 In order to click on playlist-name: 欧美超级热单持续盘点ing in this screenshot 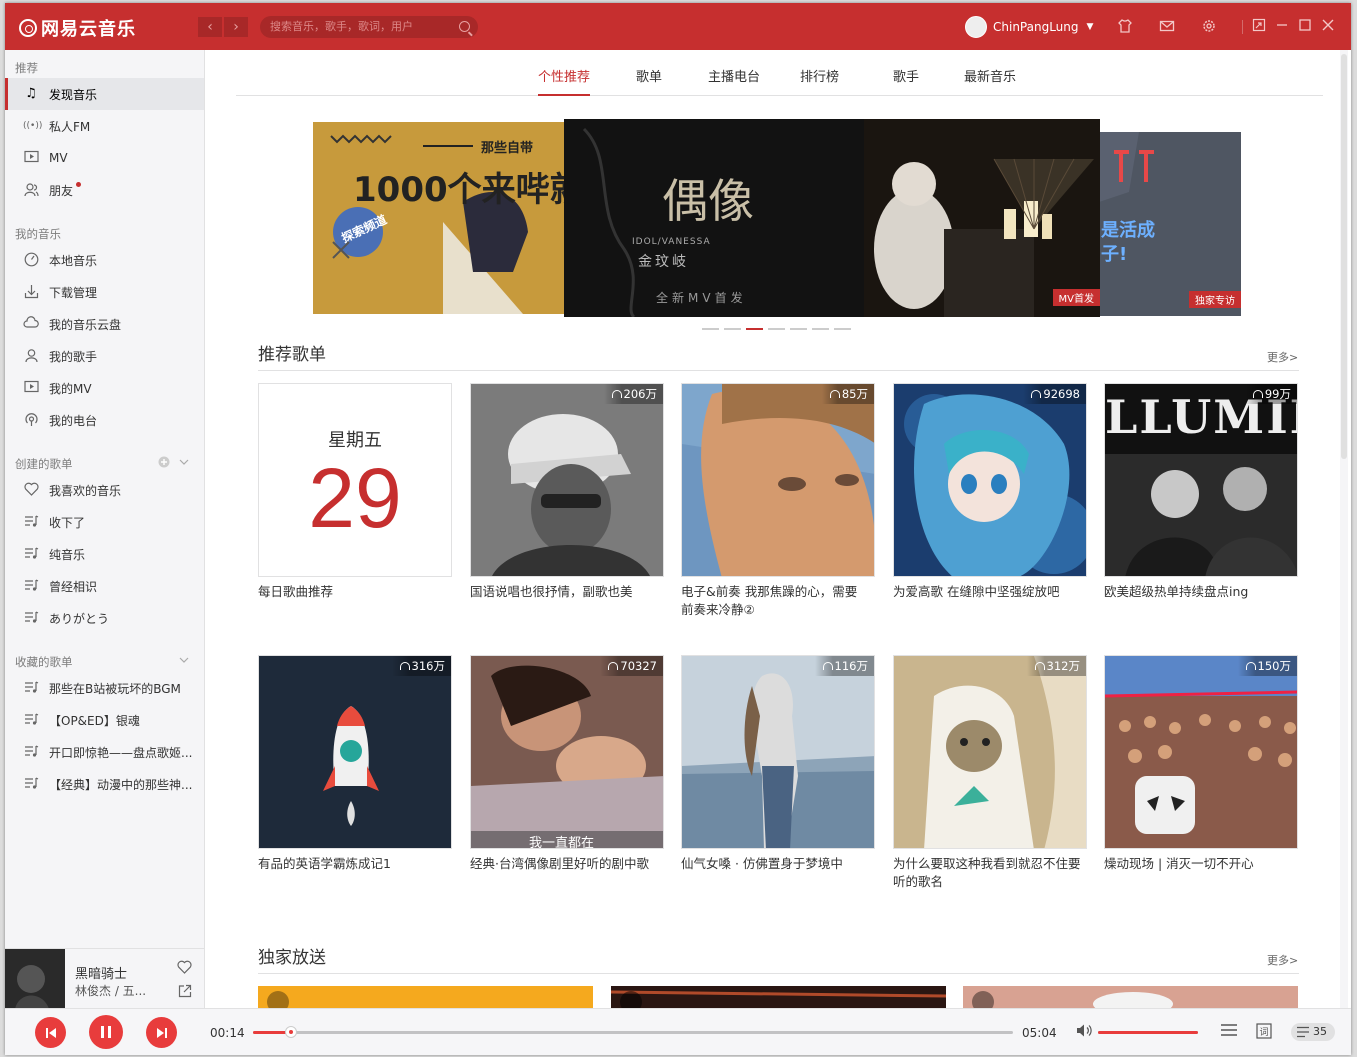, I will do `click(1198, 592)`.